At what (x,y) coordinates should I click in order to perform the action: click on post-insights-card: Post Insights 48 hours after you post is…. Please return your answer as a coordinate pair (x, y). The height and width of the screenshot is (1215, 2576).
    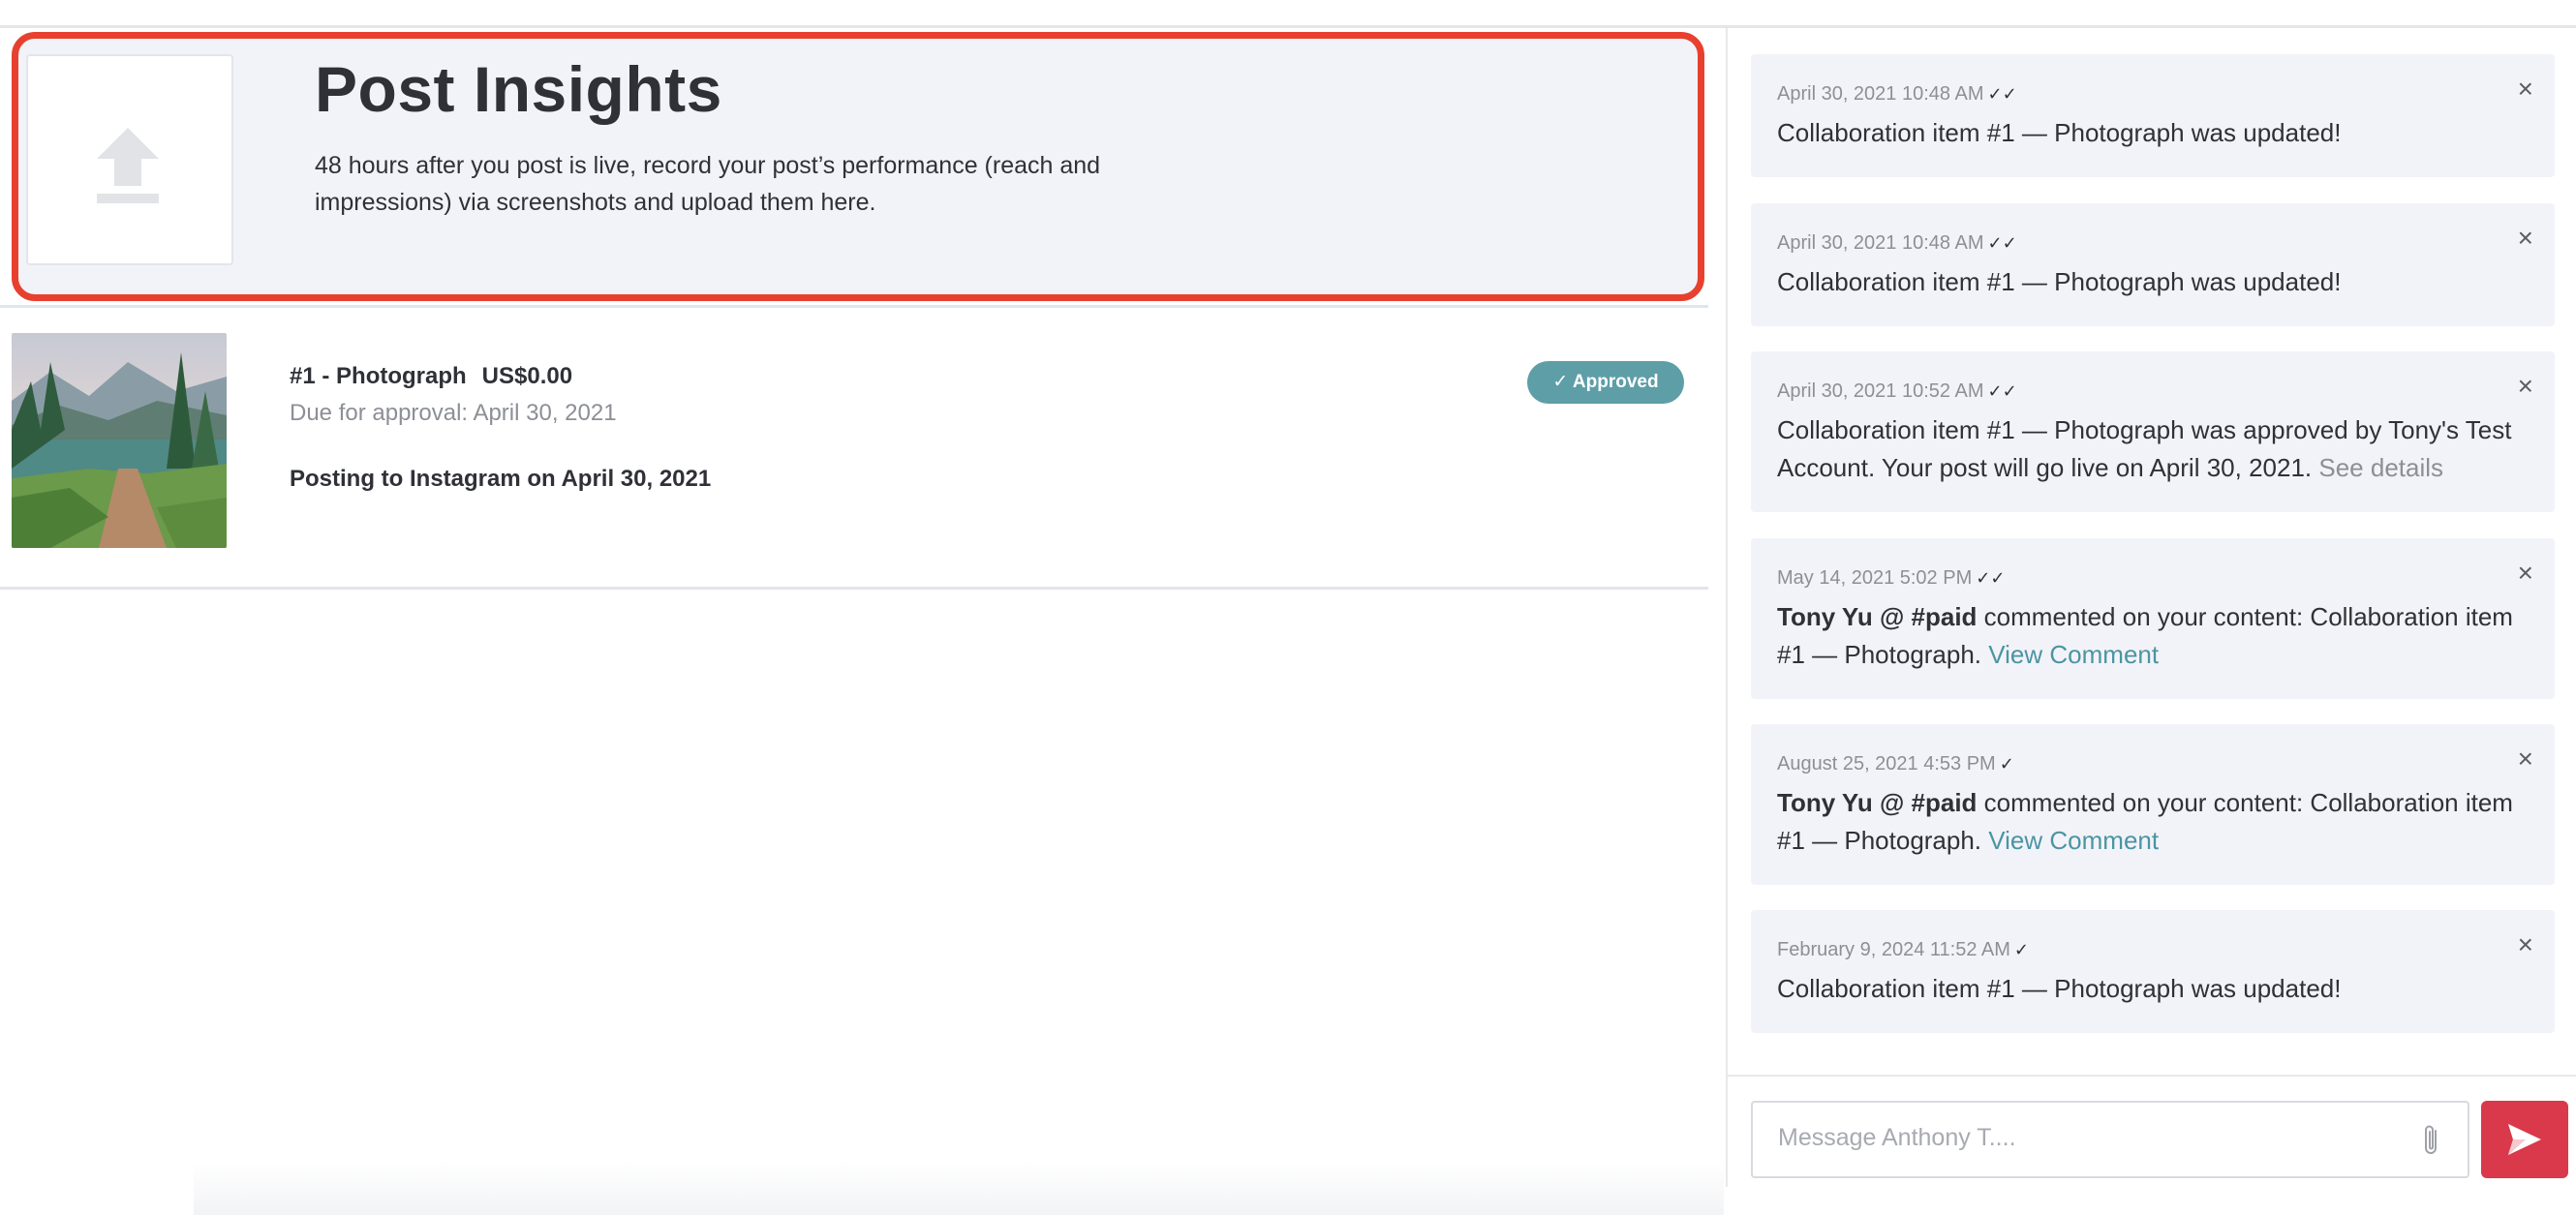
    Looking at the image, I should click on (858, 167).